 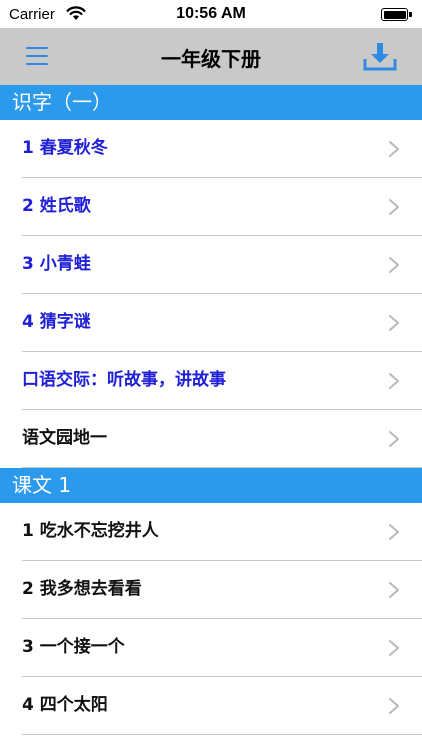 I want to click on list-item: 2 姓氏歌, so click(x=211, y=207).